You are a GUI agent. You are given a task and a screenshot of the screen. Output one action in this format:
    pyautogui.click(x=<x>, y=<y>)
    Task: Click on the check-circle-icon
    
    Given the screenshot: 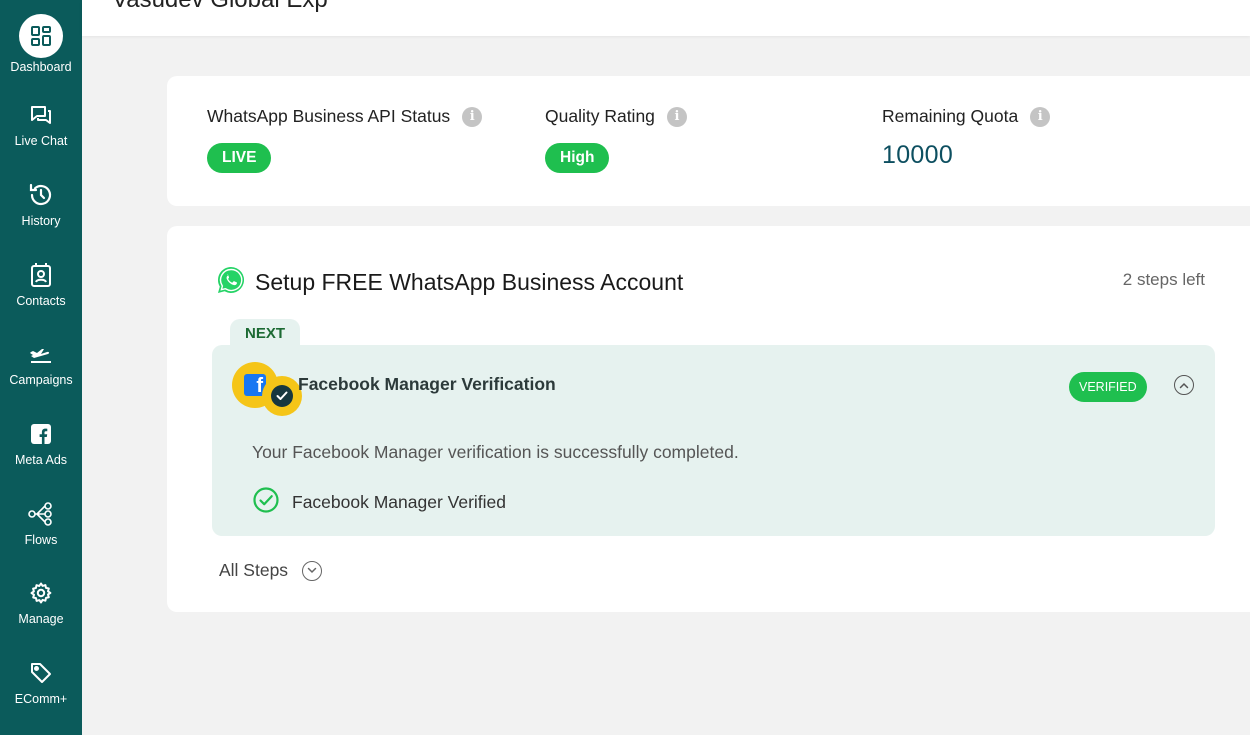 What is the action you would take?
    pyautogui.click(x=266, y=502)
    